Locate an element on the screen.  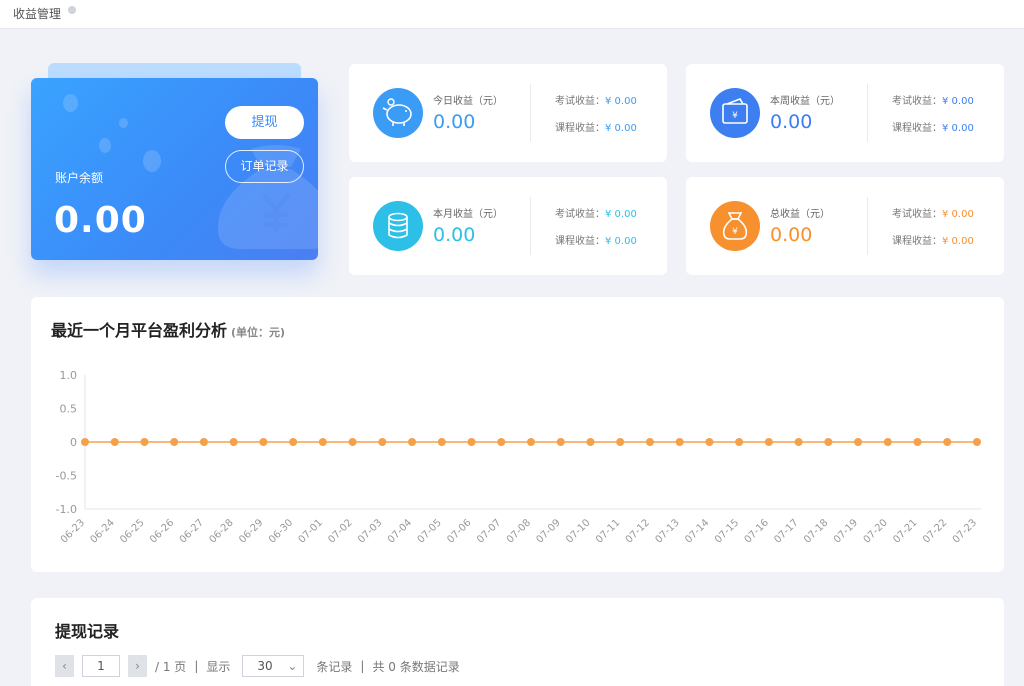
next-page-button: › is located at coordinates (137, 666).